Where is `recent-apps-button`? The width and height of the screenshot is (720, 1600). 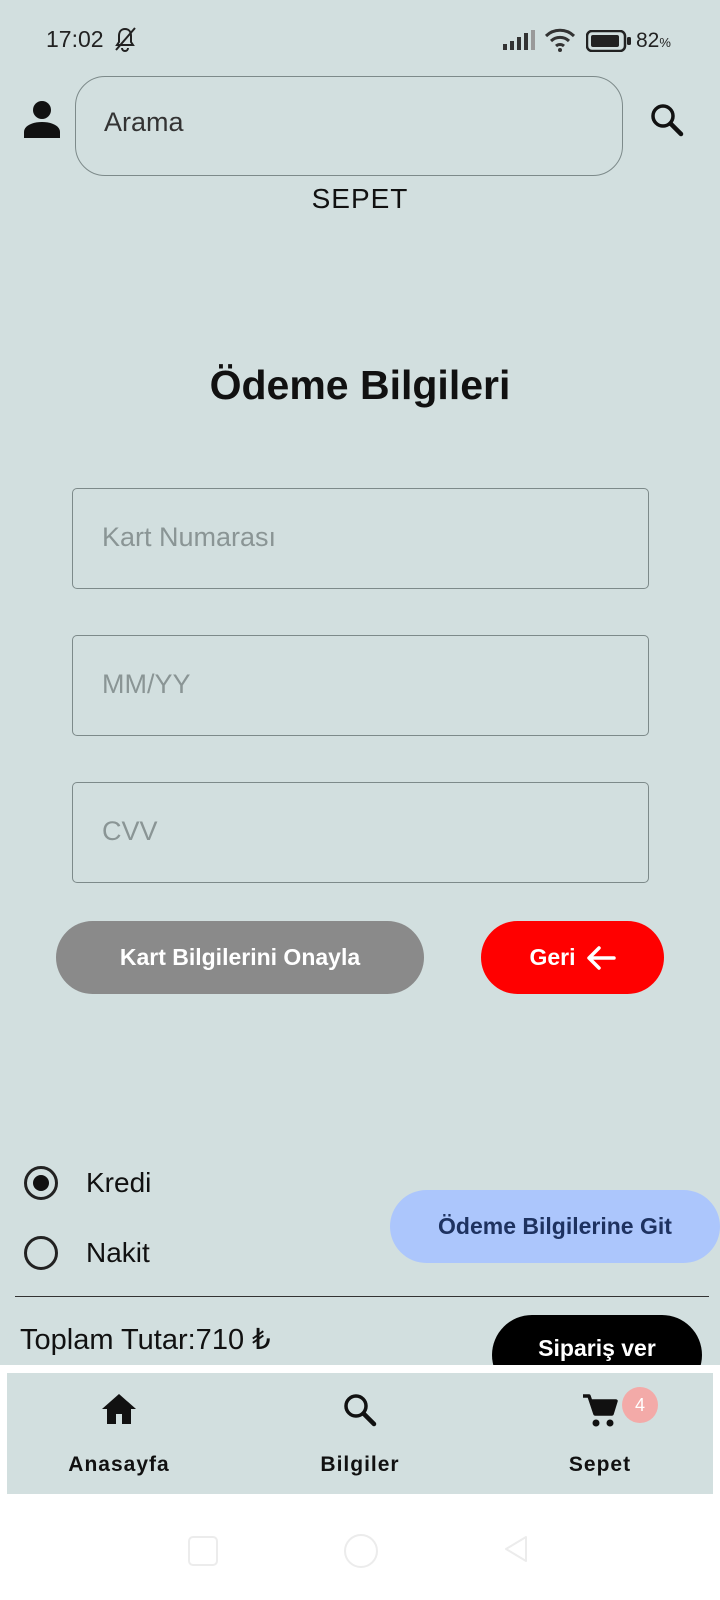 recent-apps-button is located at coordinates (203, 1551).